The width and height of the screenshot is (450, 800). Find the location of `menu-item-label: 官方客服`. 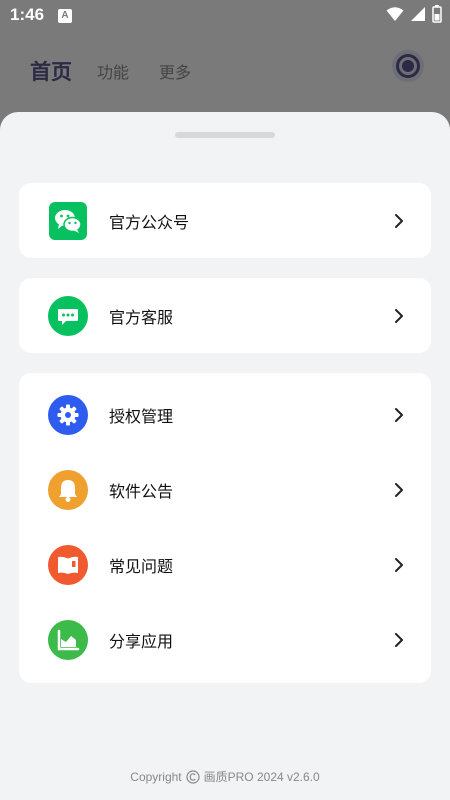

menu-item-label: 官方客服 is located at coordinates (141, 317).